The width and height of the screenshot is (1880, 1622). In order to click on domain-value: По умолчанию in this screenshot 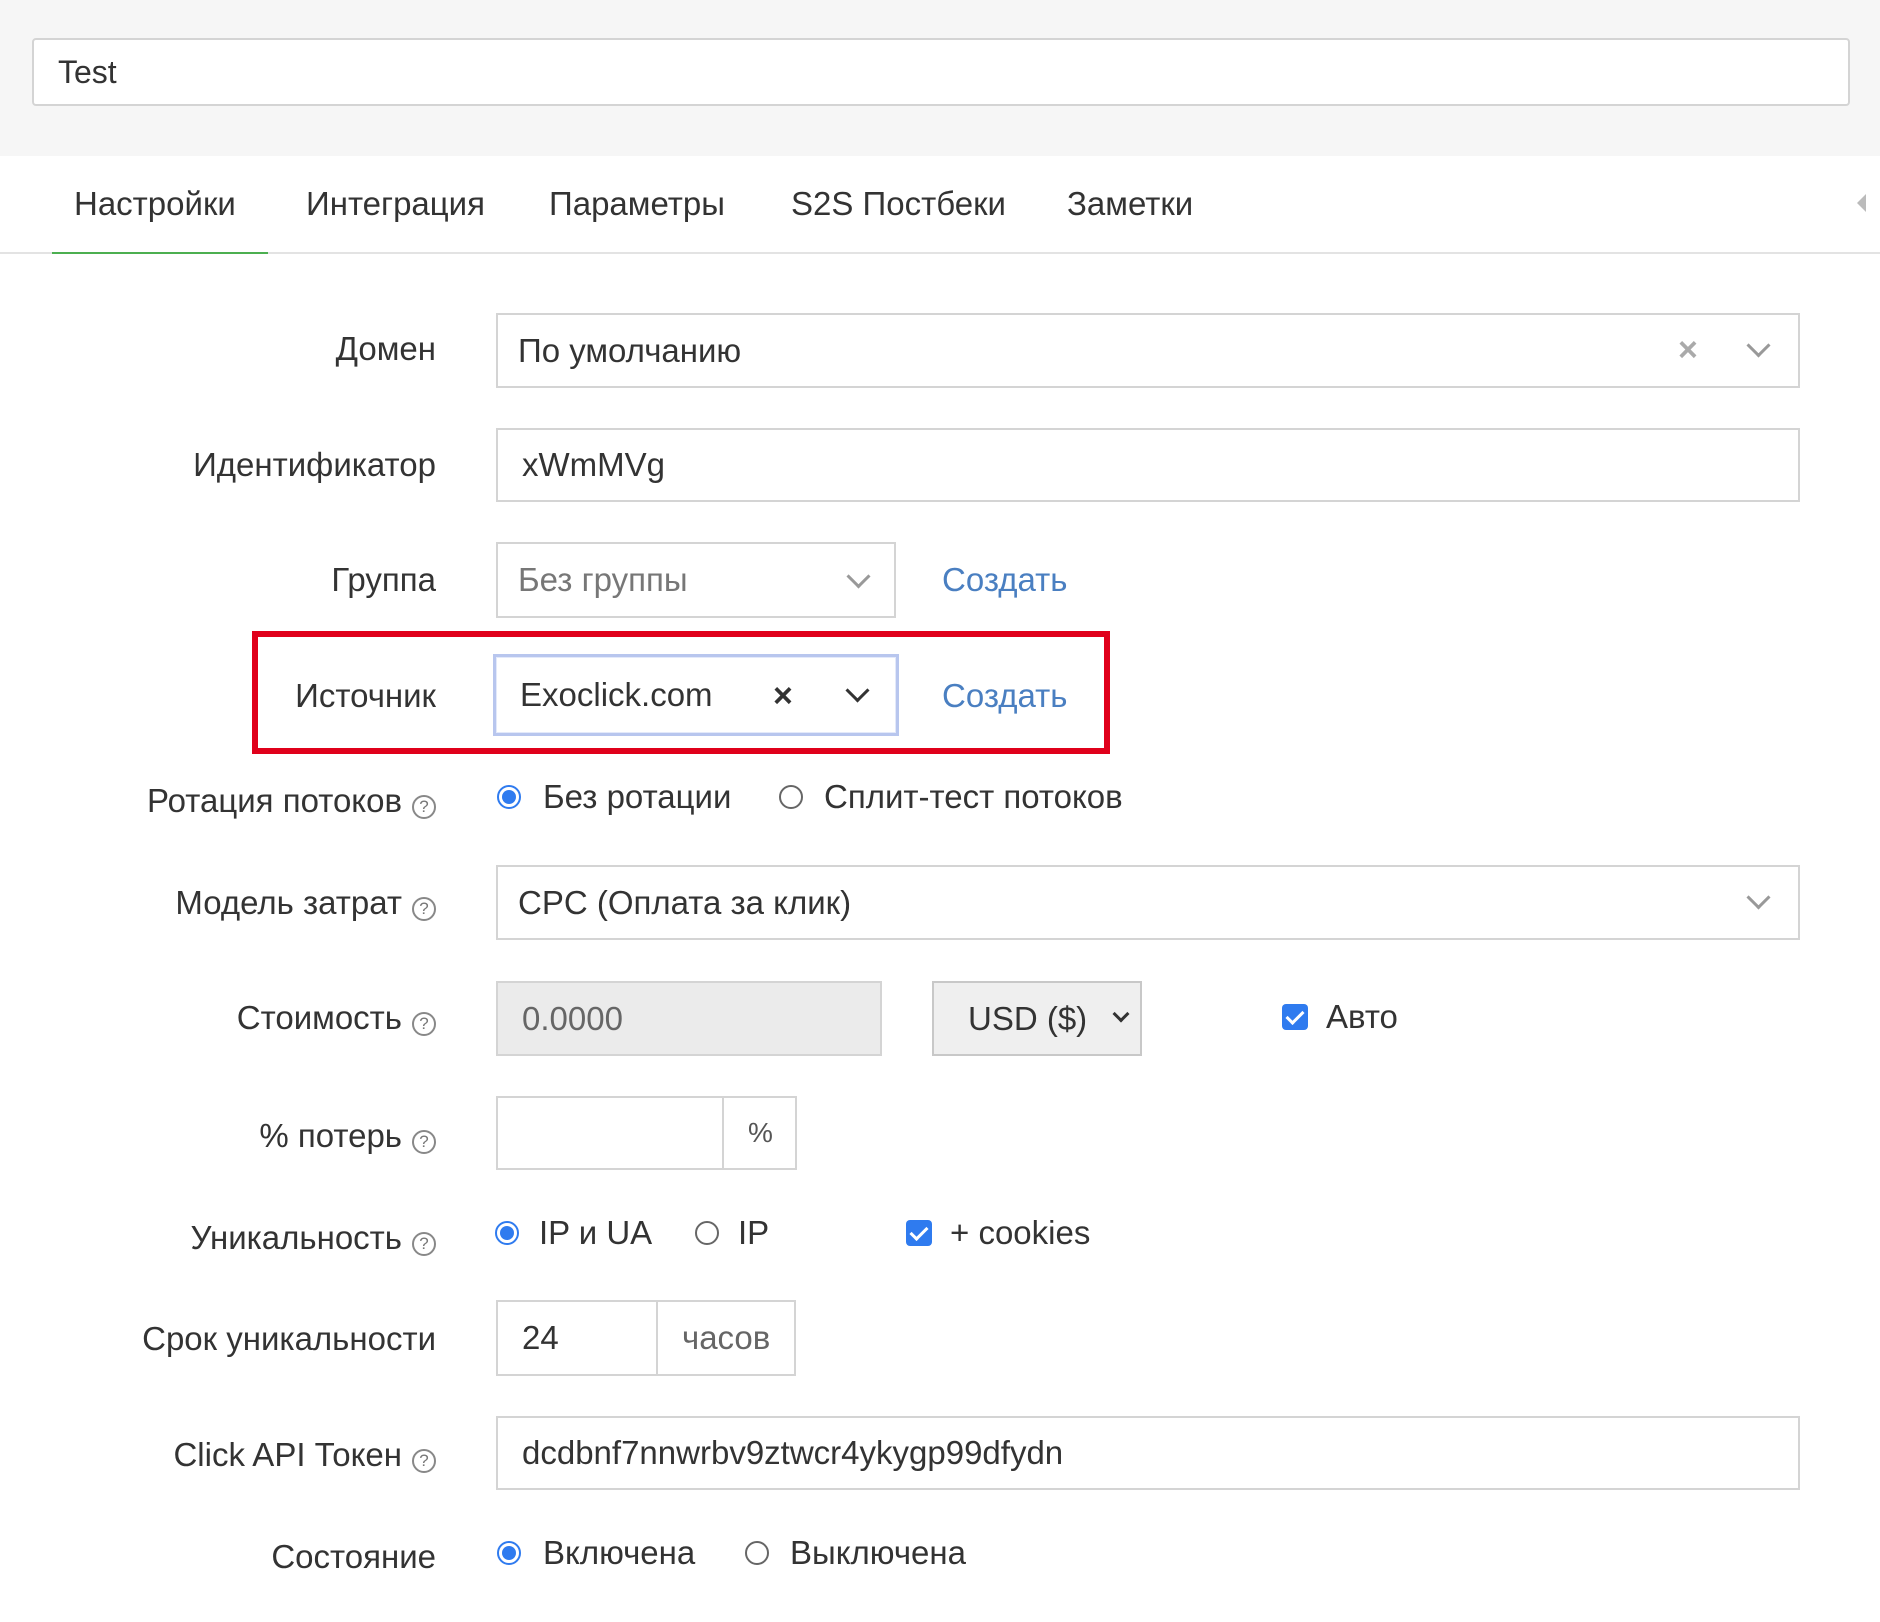, I will do `click(630, 350)`.